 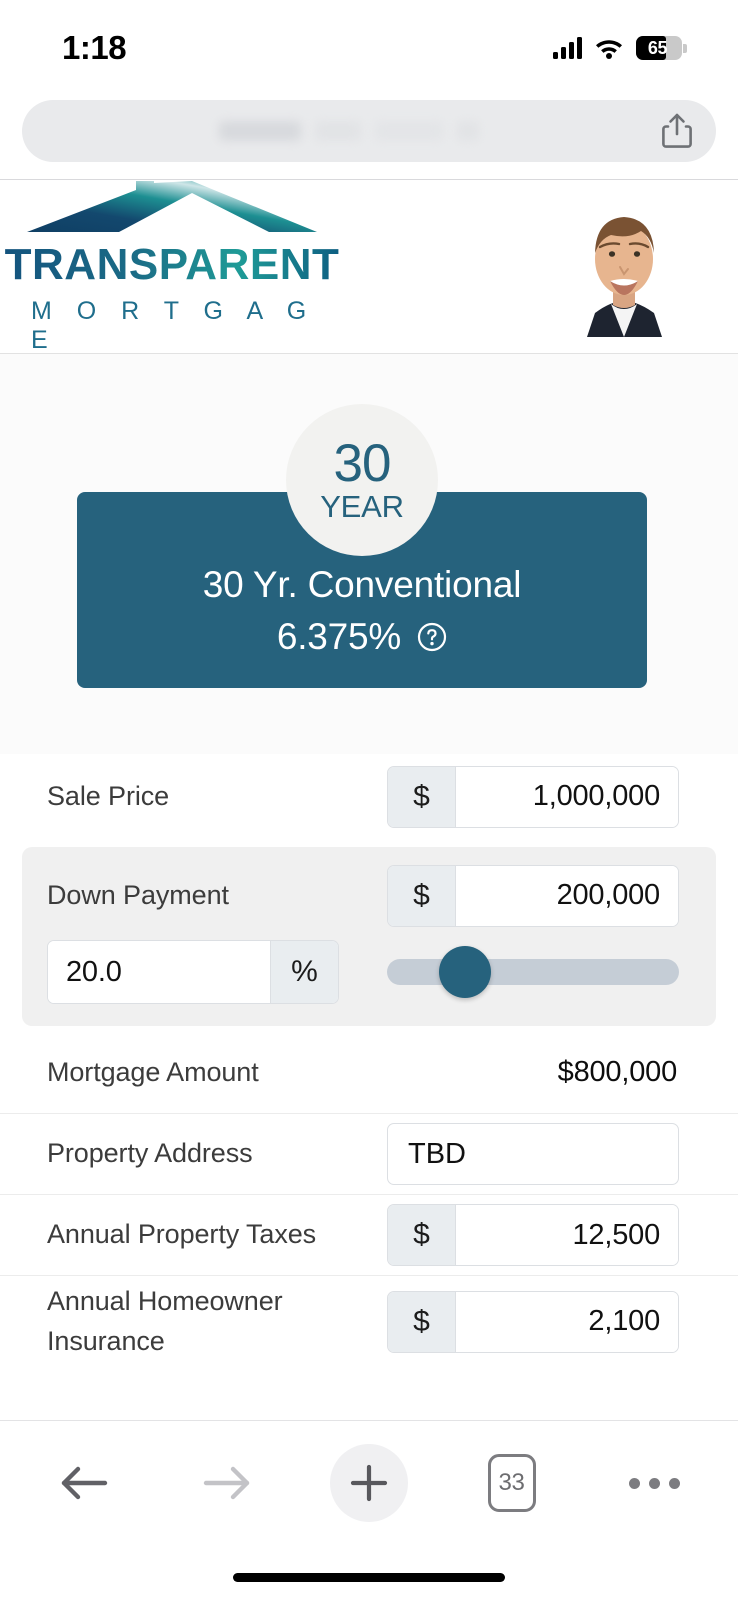 What do you see at coordinates (609, 49) in the screenshot?
I see `wifi-icon` at bounding box center [609, 49].